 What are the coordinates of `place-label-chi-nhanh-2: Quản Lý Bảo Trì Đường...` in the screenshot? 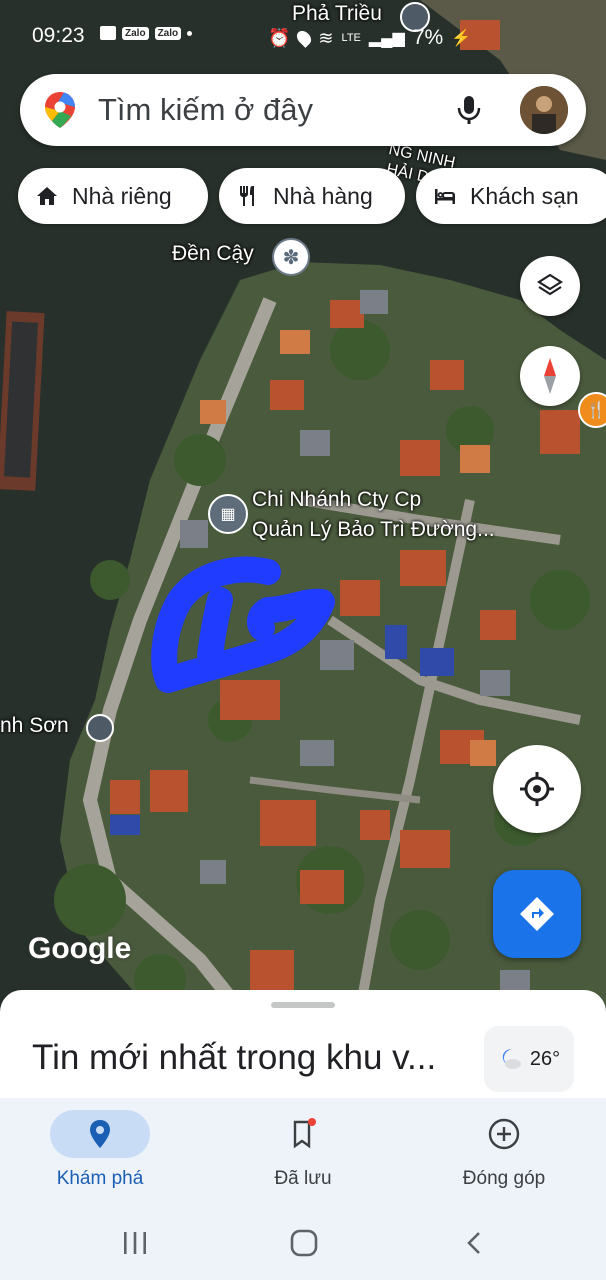 It's located at (373, 530).